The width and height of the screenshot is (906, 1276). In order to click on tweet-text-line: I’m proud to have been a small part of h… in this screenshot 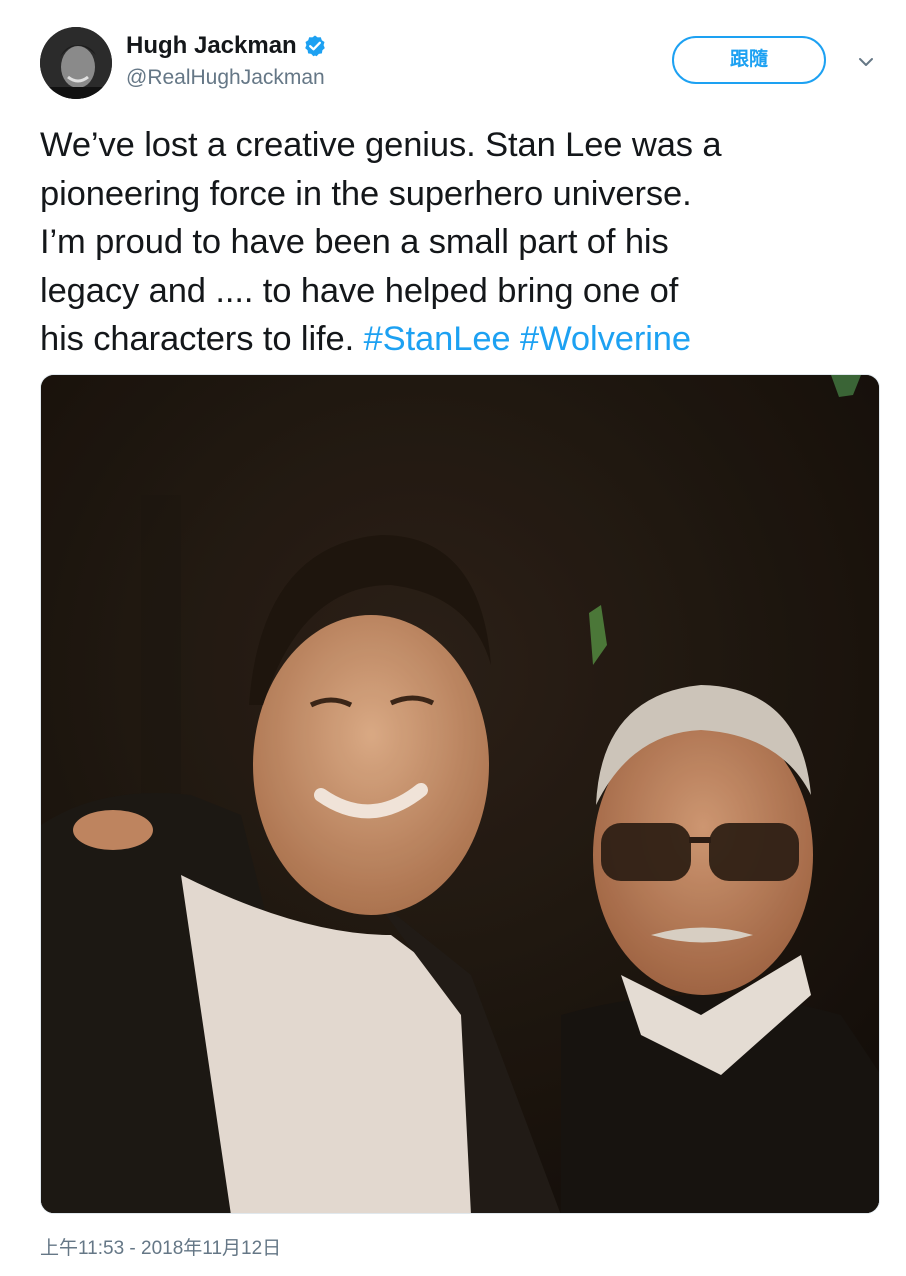, I will do `click(354, 242)`.